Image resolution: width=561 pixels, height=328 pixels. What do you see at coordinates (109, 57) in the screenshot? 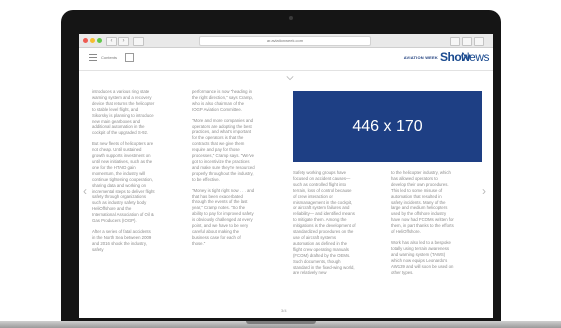
I see `contents-label: Contents` at bounding box center [109, 57].